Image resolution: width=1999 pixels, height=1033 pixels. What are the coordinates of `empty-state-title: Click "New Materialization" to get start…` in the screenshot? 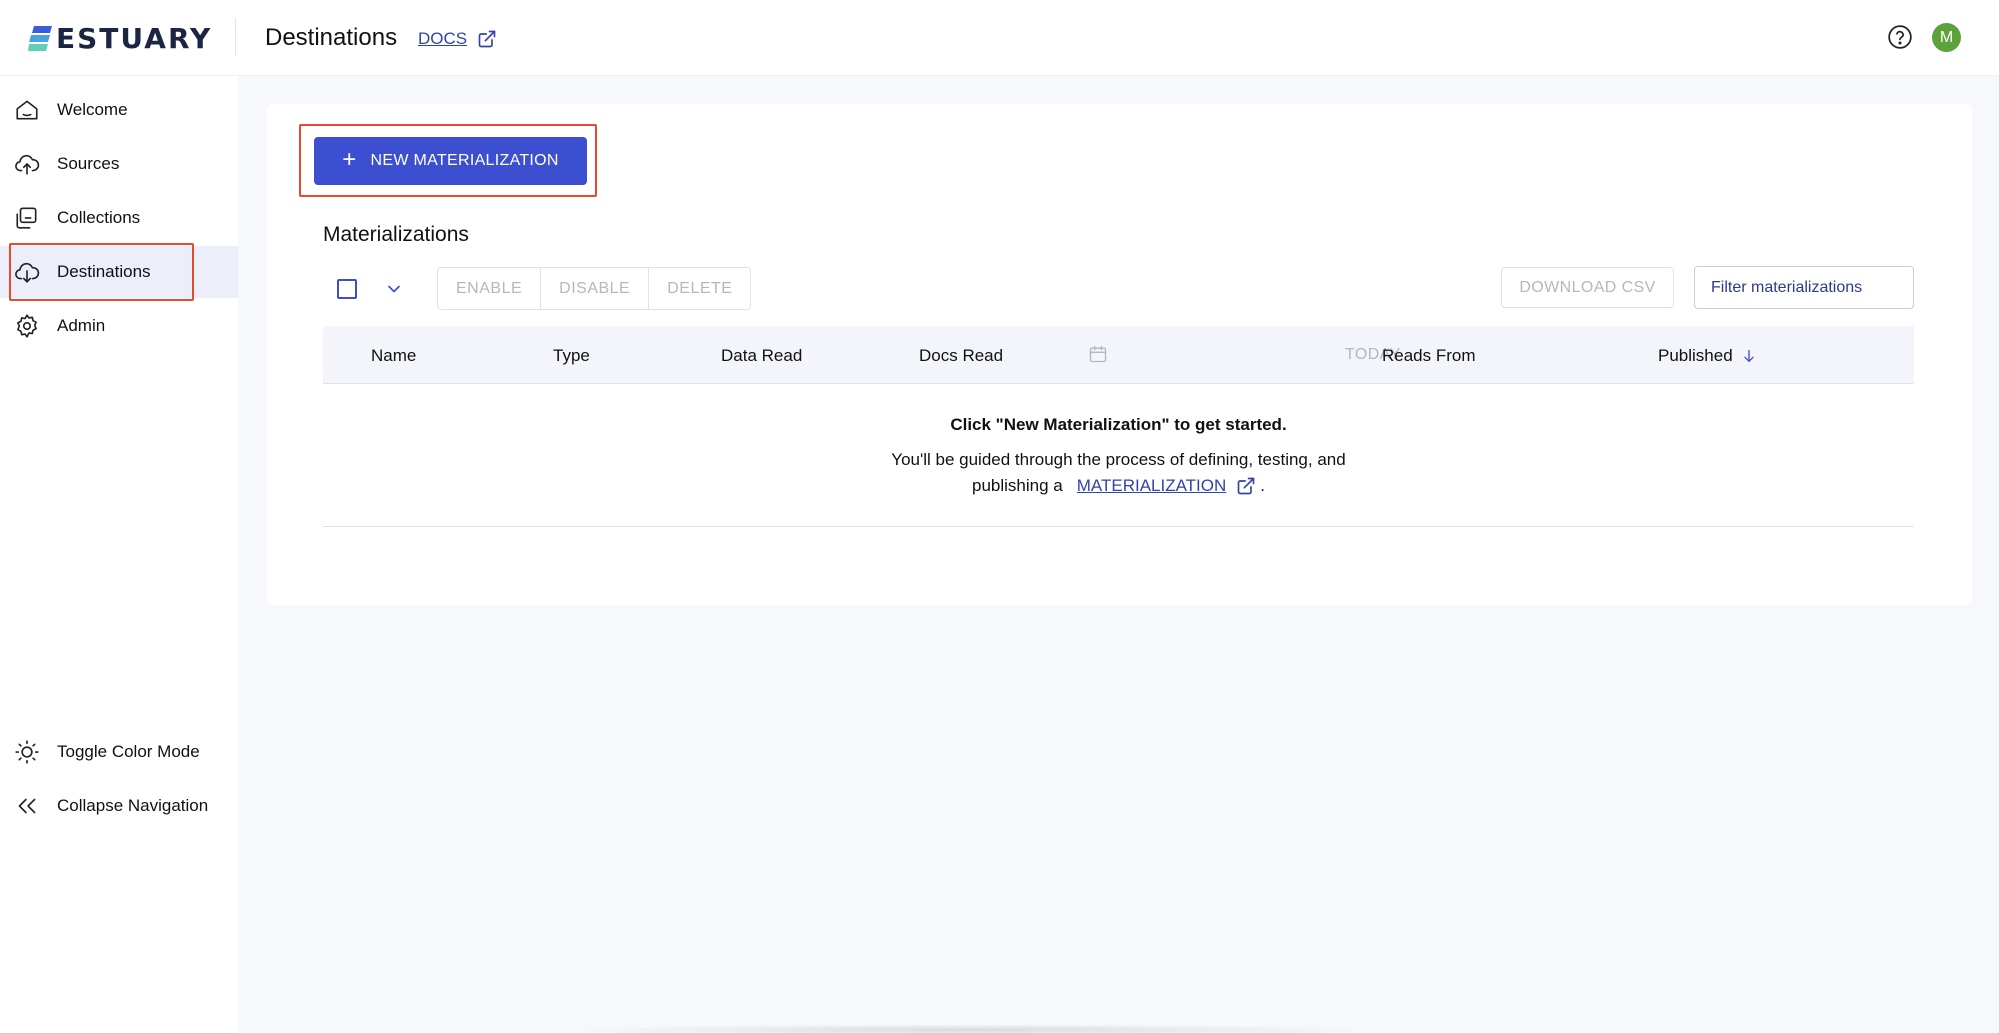 It's located at (1118, 424).